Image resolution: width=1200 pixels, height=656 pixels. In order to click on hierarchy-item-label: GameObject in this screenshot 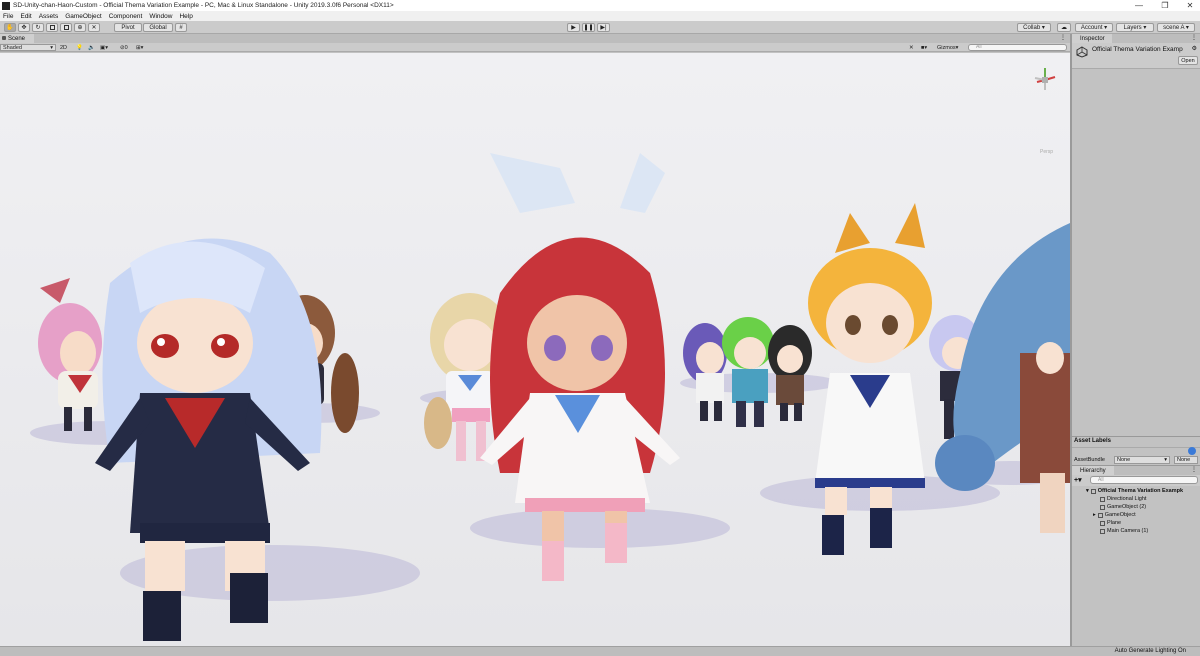, I will do `click(1120, 515)`.